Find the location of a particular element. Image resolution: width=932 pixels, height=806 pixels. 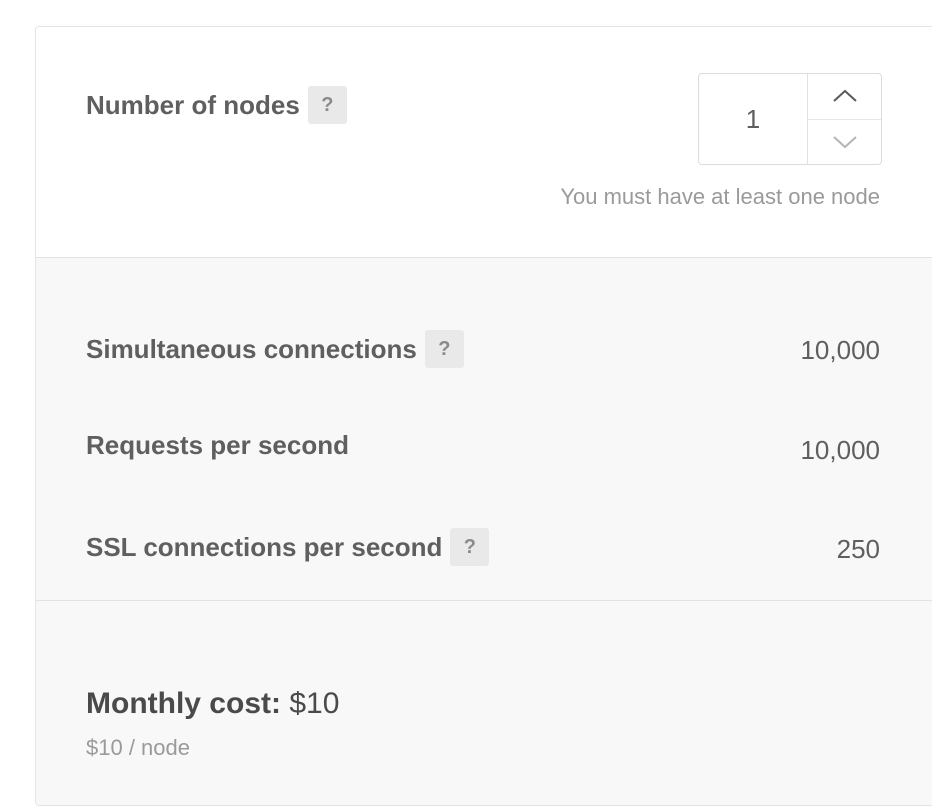

monthly-cost: Monthly cost: $10 is located at coordinates (212, 704).